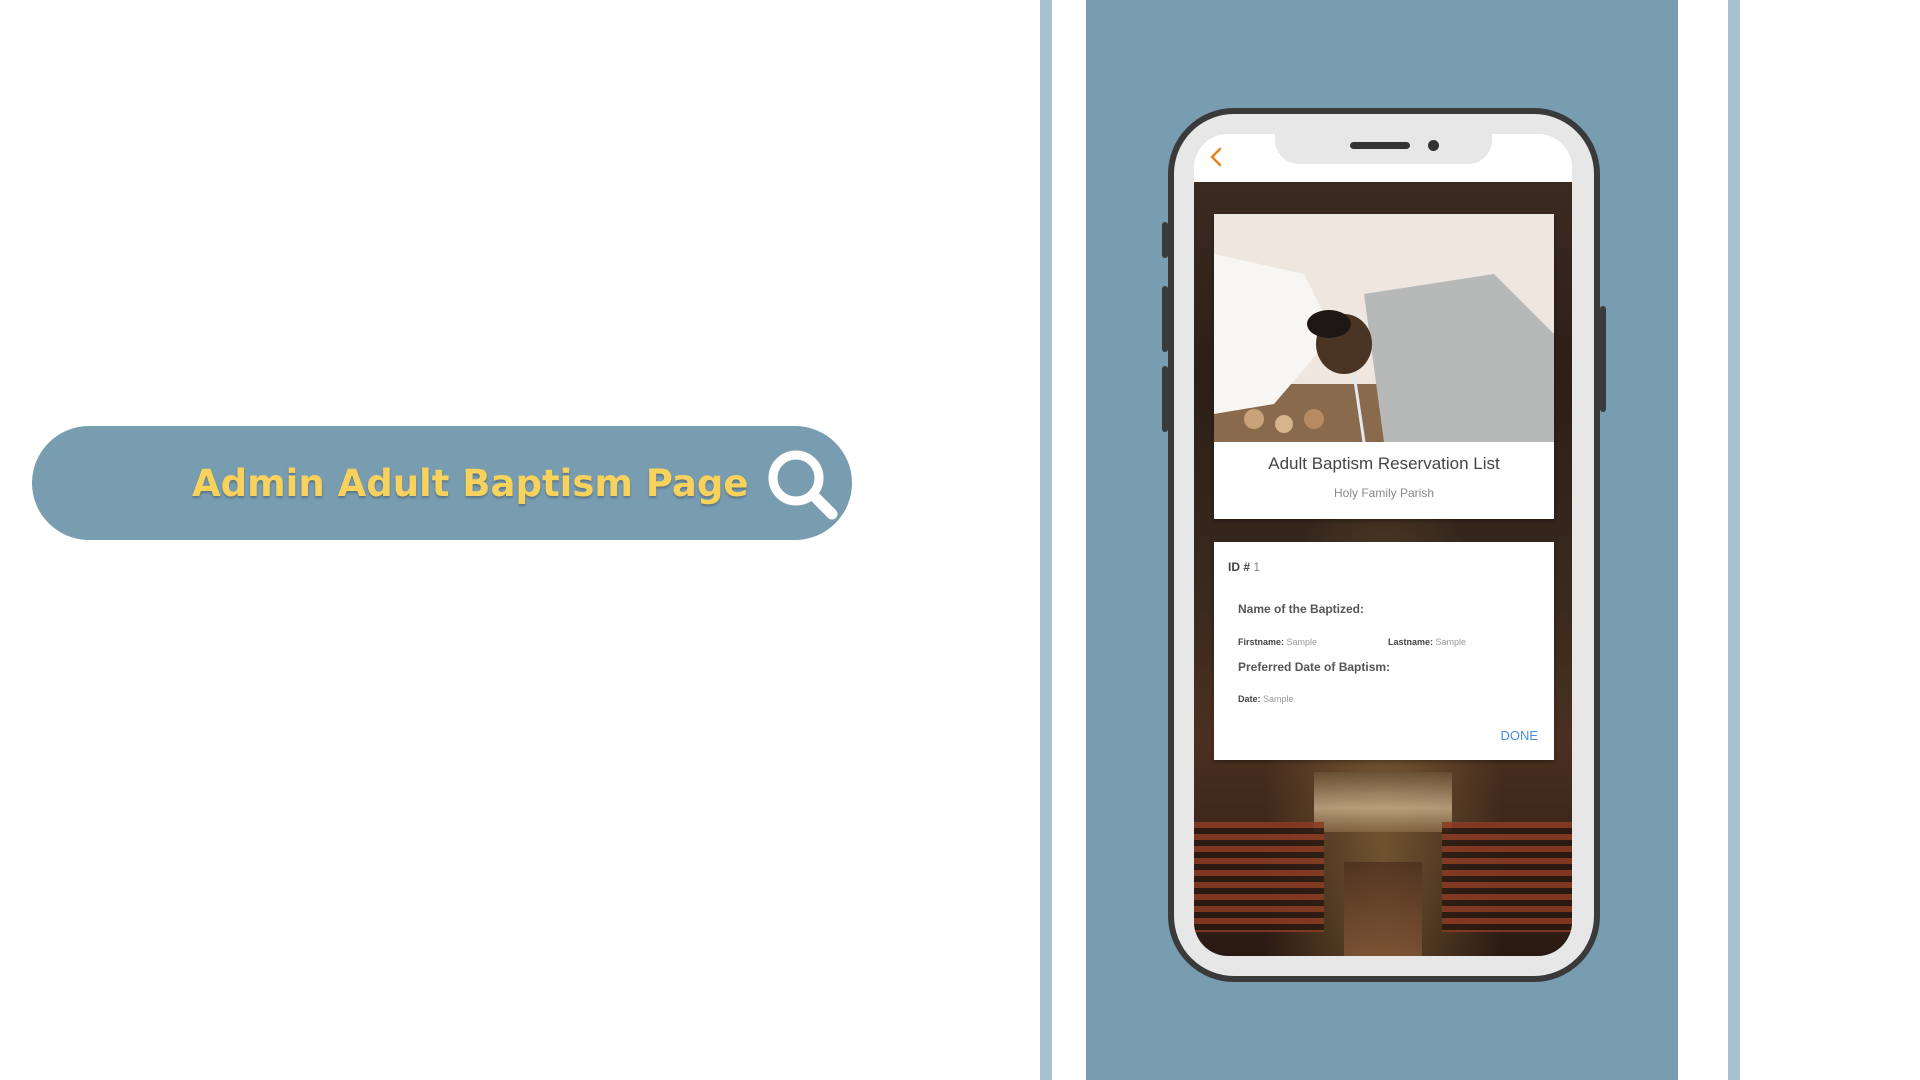  I want to click on firstname-label: Firstname:, so click(1261, 642).